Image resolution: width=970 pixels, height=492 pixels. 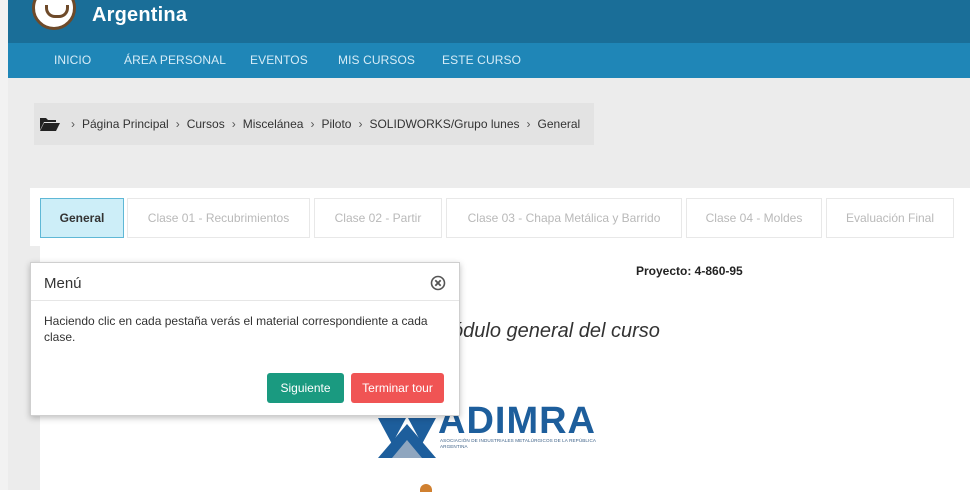 What do you see at coordinates (175, 60) in the screenshot?
I see `nav-item-area-personal: ÁREA PERSONAL` at bounding box center [175, 60].